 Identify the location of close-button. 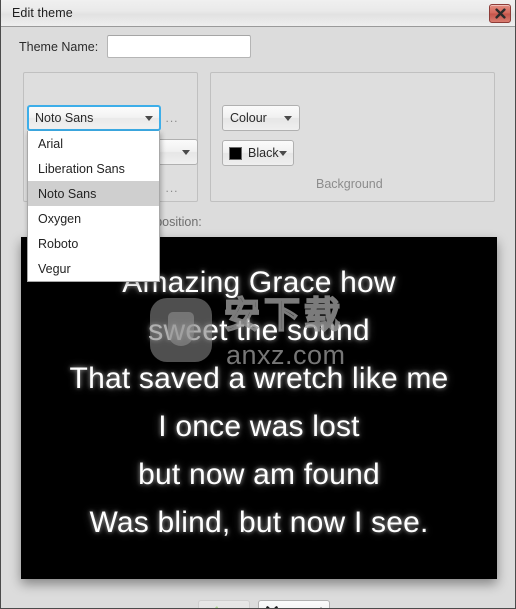
(500, 13).